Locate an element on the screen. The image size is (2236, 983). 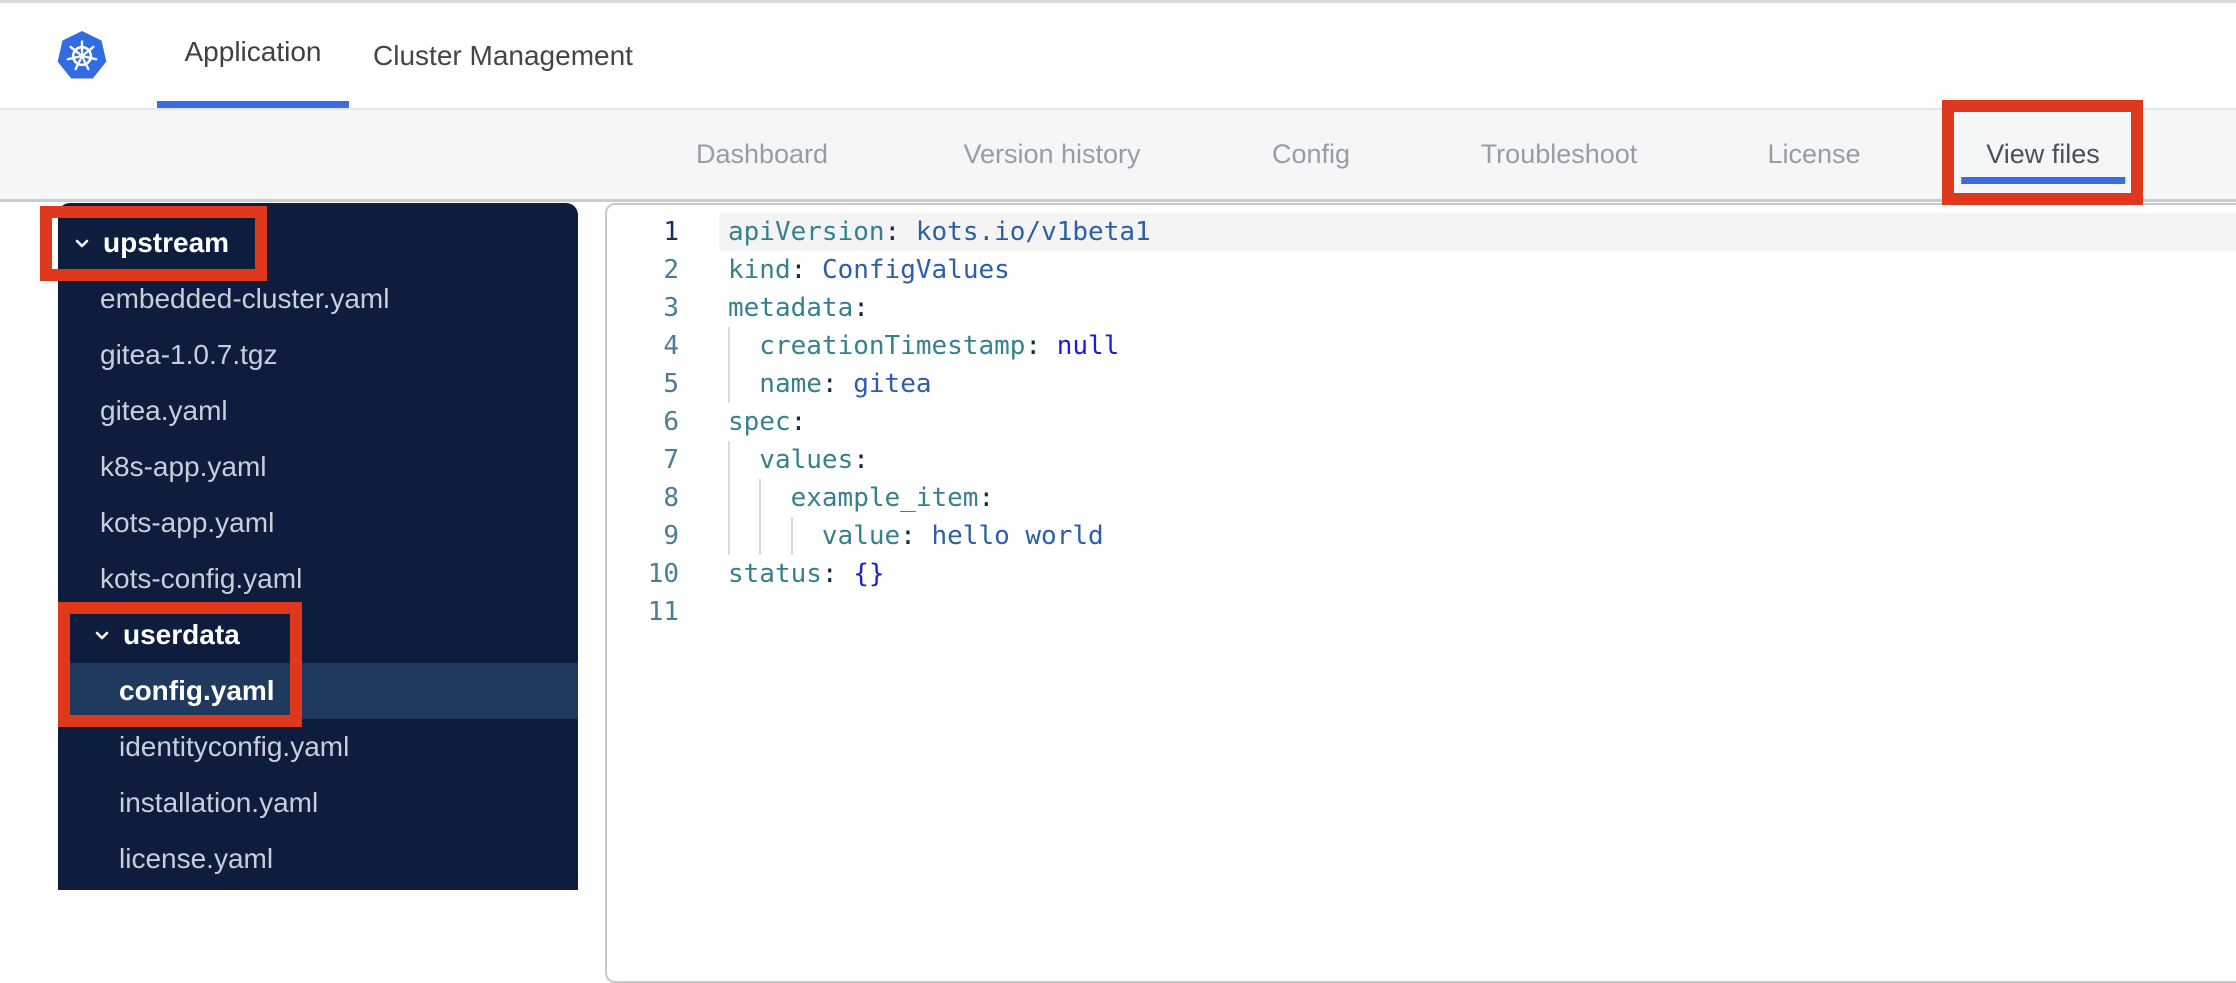
line-number: 5 is located at coordinates (671, 384).